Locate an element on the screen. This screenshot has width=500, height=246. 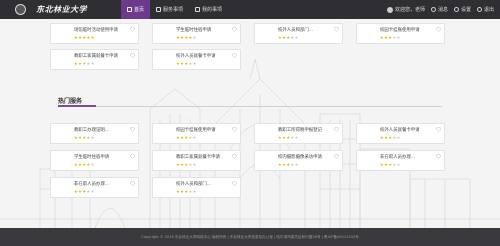
main-nav: 首页 服务事项 我的事项 is located at coordinates (174, 9).